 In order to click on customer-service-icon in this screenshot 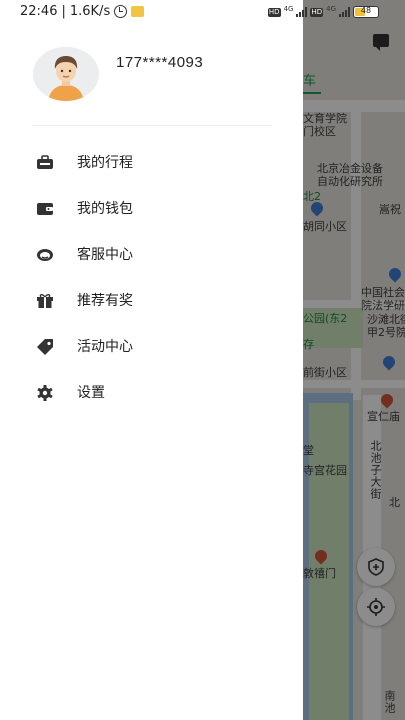, I will do `click(45, 255)`.